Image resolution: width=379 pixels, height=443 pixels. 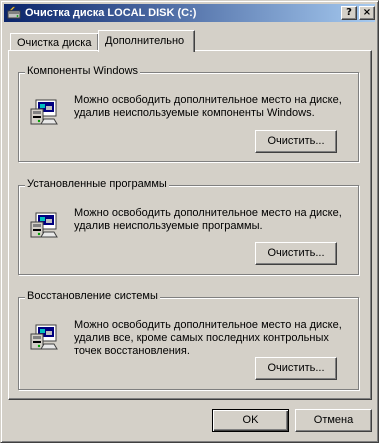 I want to click on group-title: Восстановление системы, so click(x=92, y=296).